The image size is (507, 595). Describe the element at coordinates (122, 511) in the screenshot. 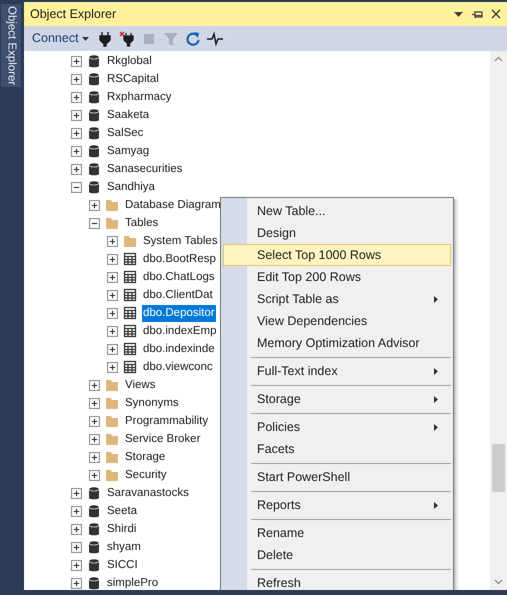

I see `tree-item: Seeta` at that location.